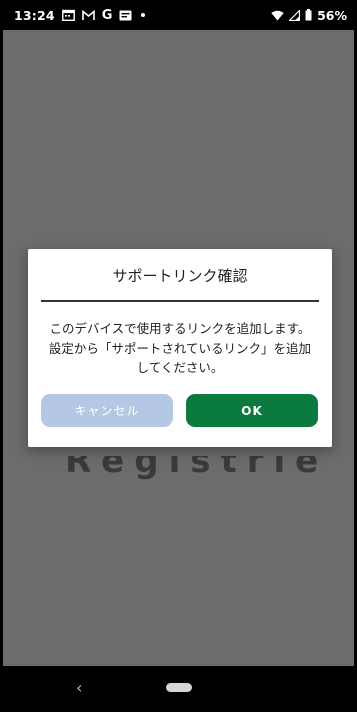 This screenshot has width=357, height=712. I want to click on status-left: 13:24 G, so click(80, 15).